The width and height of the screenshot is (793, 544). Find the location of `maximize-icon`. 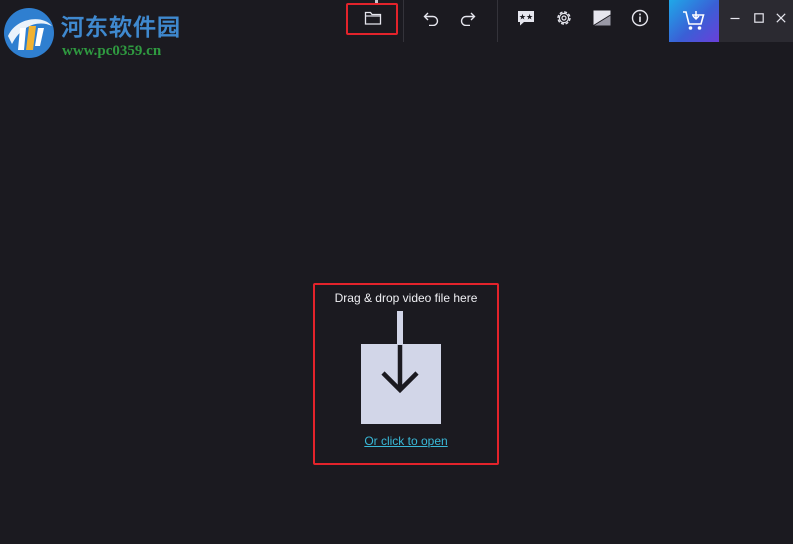

maximize-icon is located at coordinates (759, 18).